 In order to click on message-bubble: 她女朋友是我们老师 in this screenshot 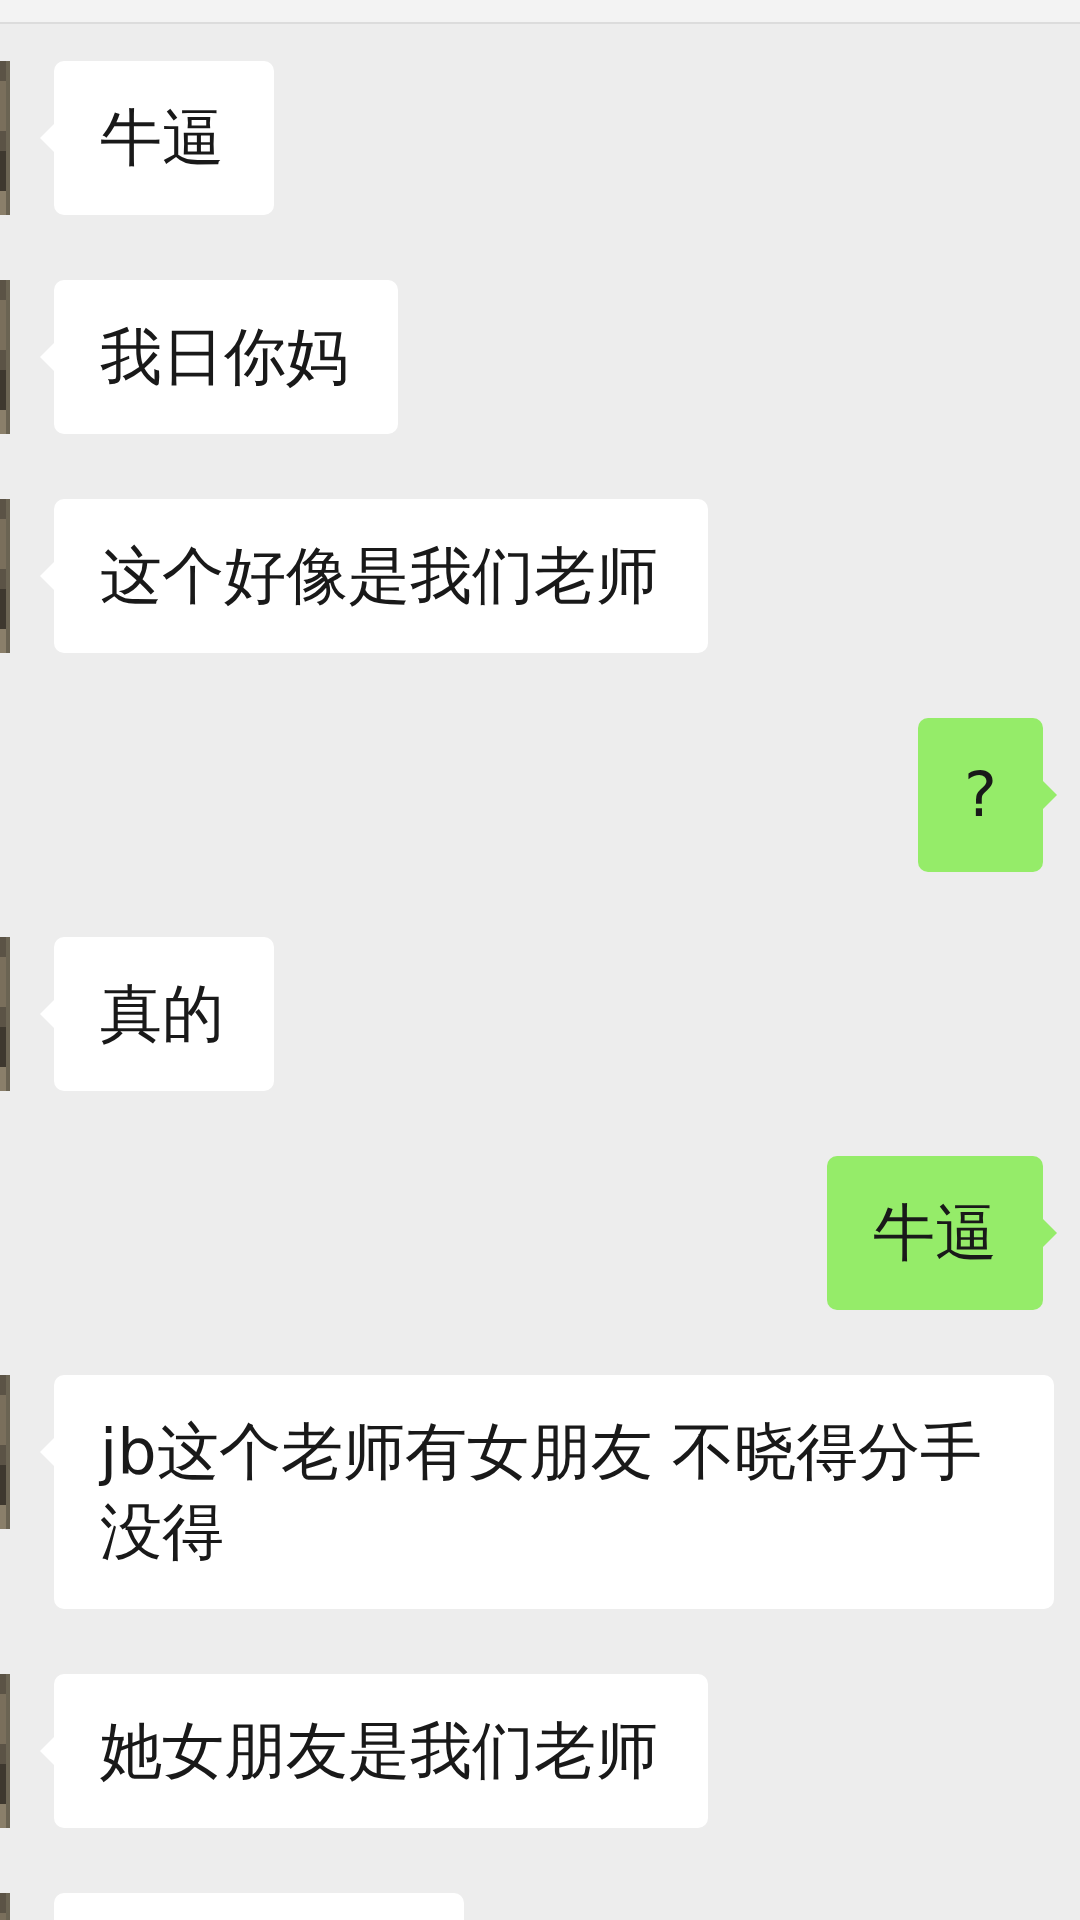, I will do `click(381, 1751)`.